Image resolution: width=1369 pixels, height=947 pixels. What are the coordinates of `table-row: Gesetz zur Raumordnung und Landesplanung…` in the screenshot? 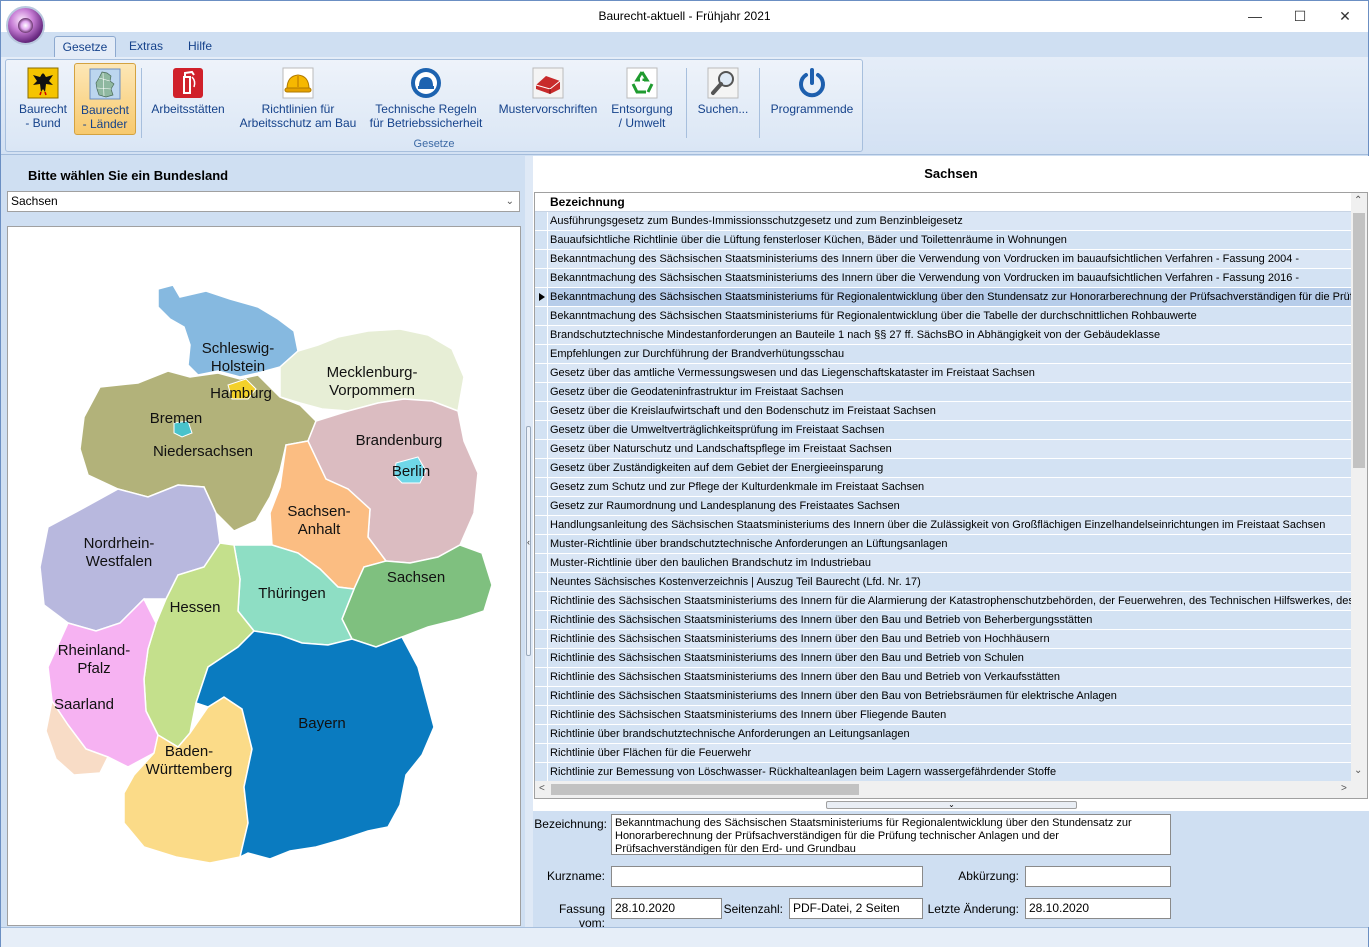 It's located at (943, 506).